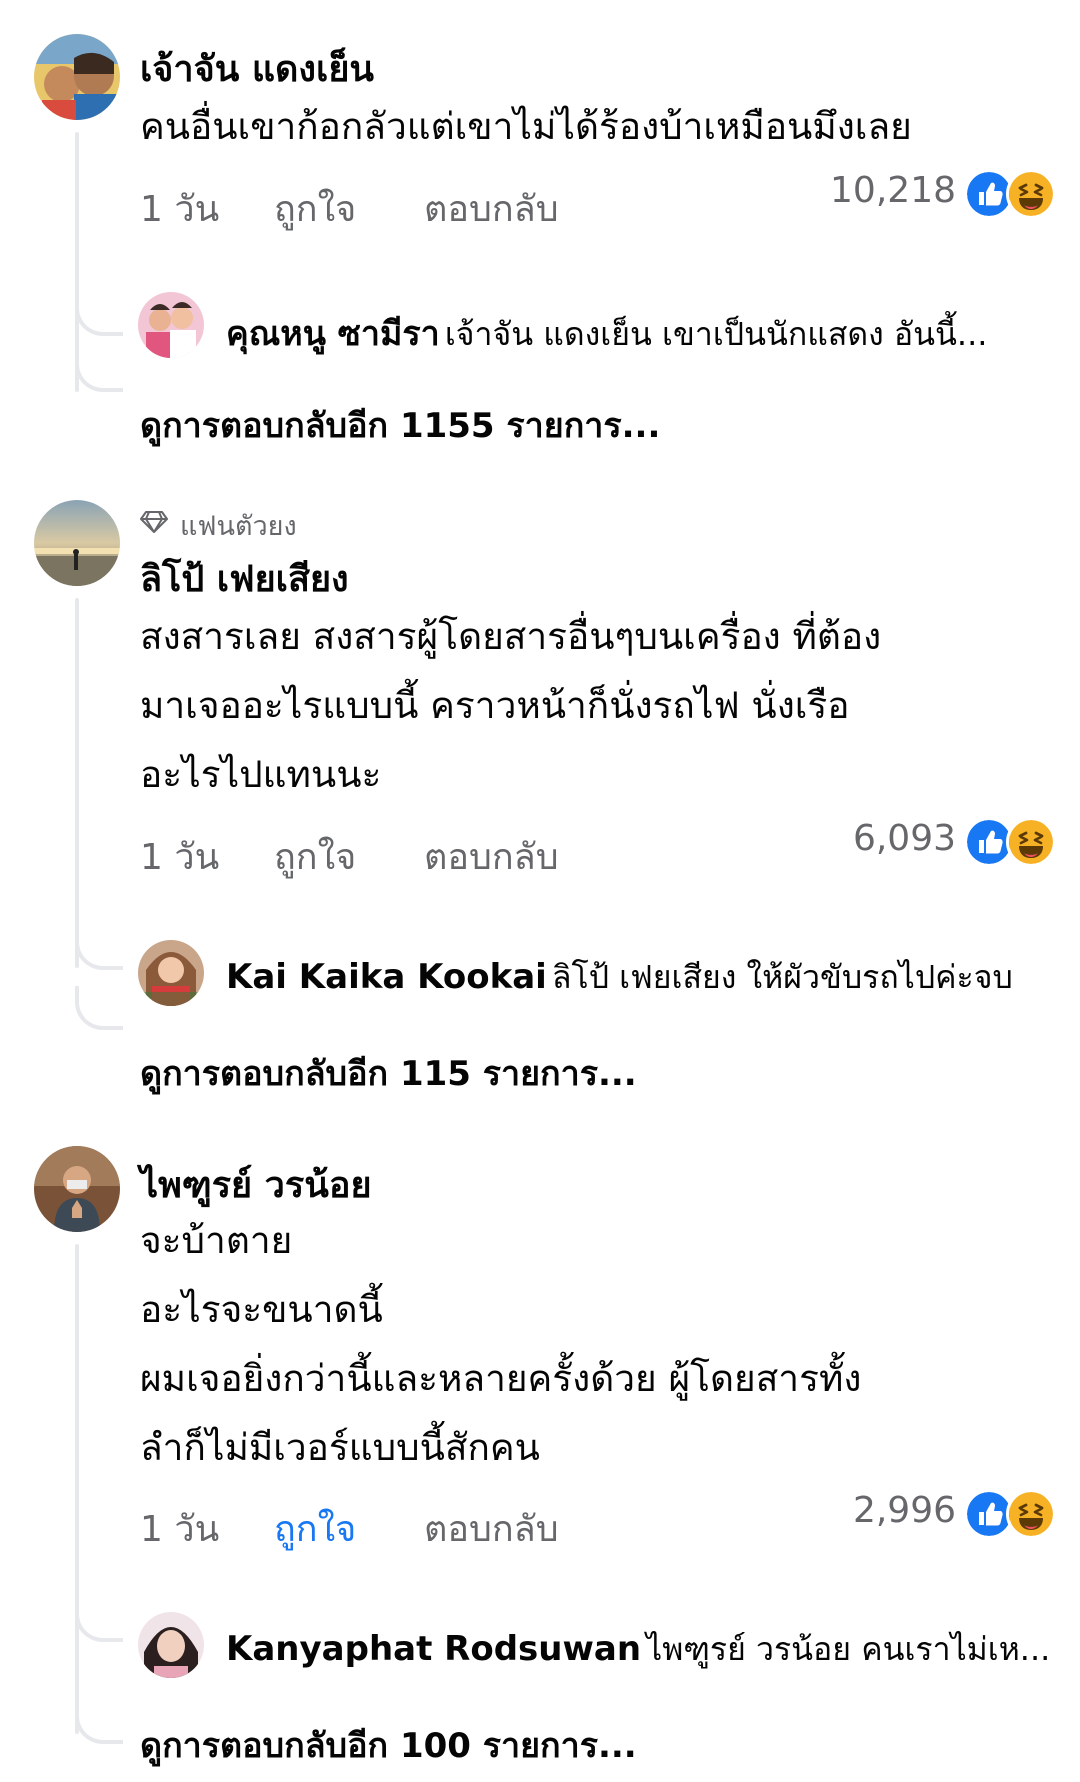  I want to click on reply-text: ลิโป้ เฟยเสียง ให้ผัวขับรถไปค่ะจบ, so click(782, 977).